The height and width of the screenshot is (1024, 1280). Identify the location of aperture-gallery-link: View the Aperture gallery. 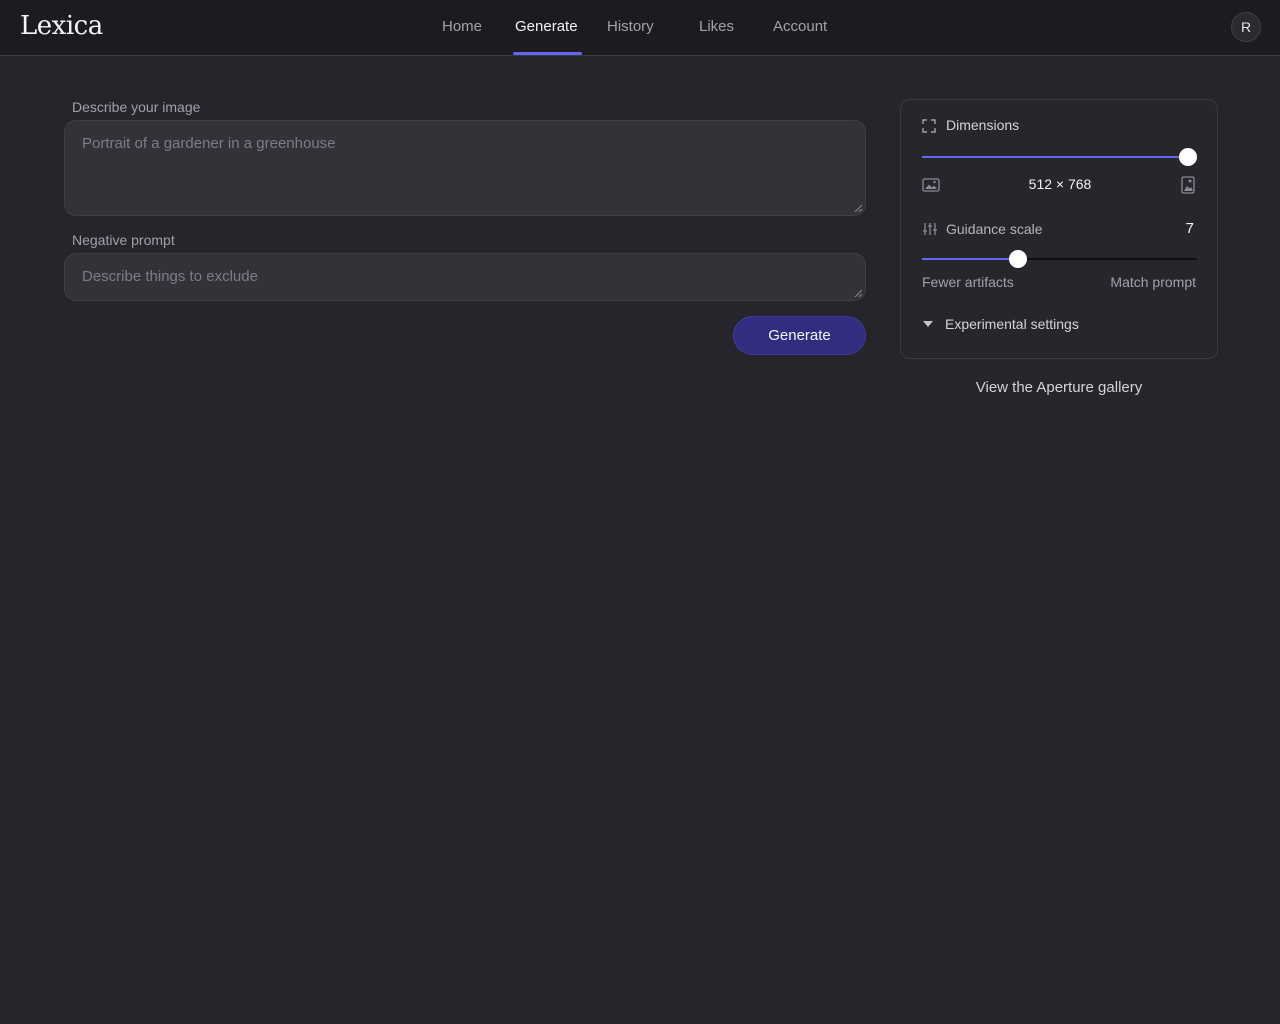
(1059, 387).